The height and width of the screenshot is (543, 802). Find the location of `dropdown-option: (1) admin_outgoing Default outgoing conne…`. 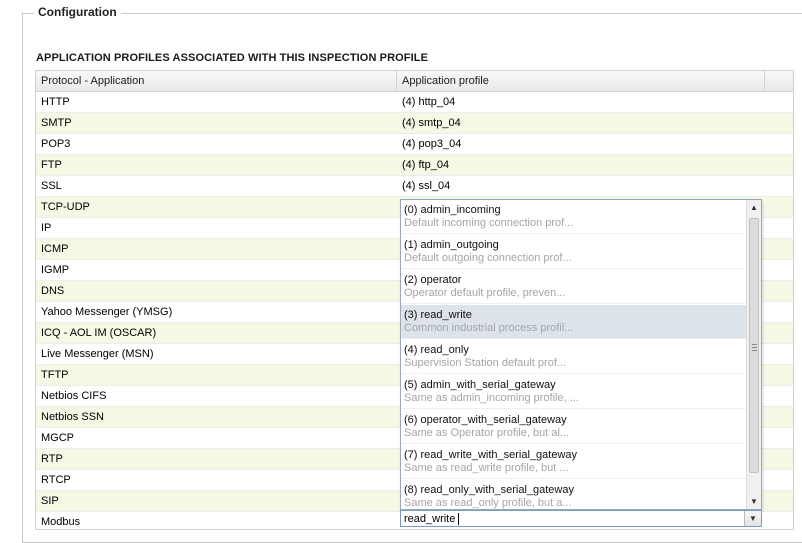

dropdown-option: (1) admin_outgoing Default outgoing conne… is located at coordinates (573, 252).